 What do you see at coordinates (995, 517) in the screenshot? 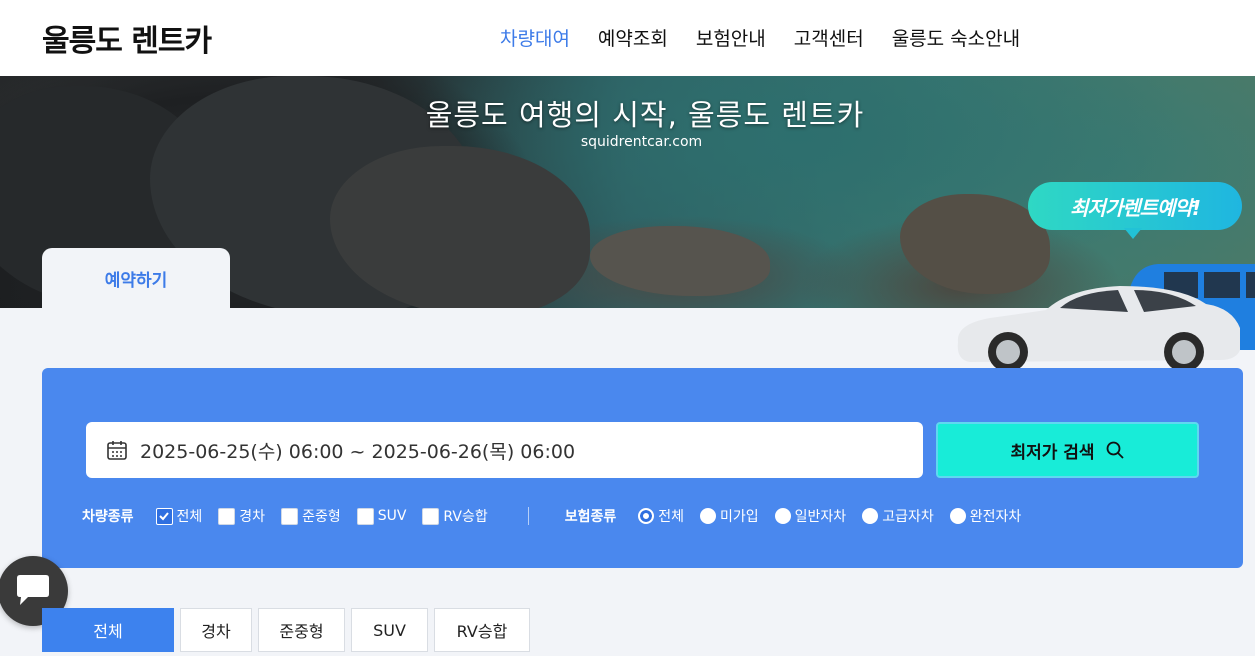
I see `insurance-option-label: 완전자차` at bounding box center [995, 517].